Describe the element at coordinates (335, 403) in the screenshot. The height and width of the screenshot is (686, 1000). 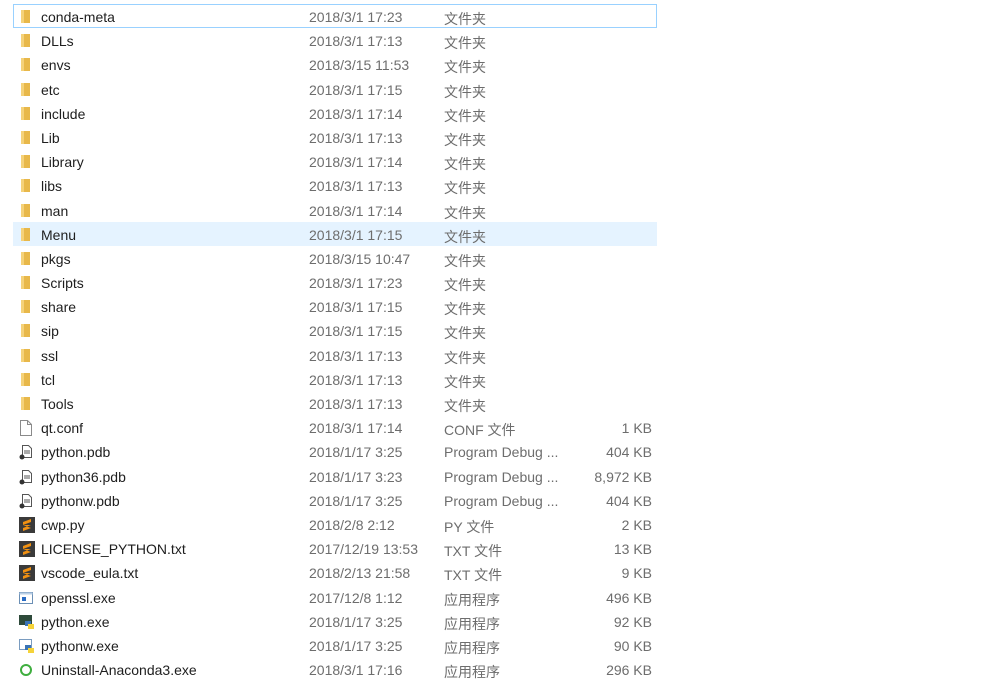
I see `file-row: Tools 2018/3/1 17:13 文件夹` at that location.